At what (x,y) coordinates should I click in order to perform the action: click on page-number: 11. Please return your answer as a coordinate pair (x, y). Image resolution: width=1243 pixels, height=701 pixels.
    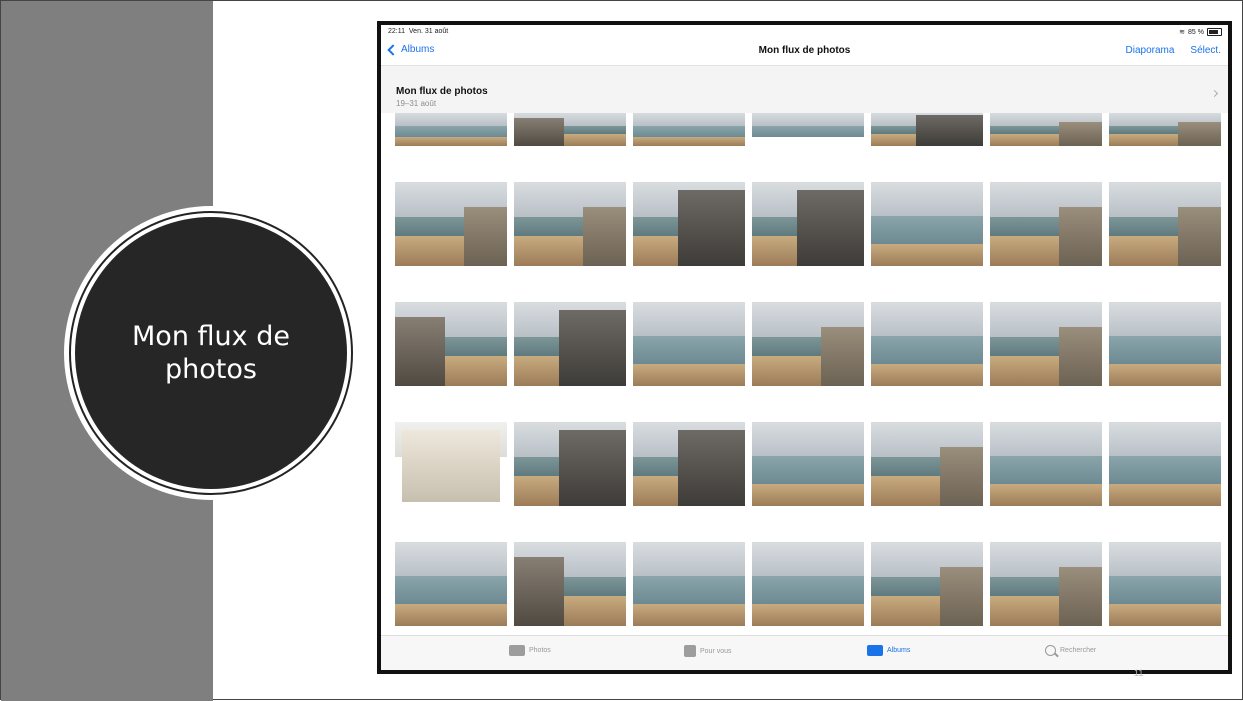
    Looking at the image, I should click on (1139, 673).